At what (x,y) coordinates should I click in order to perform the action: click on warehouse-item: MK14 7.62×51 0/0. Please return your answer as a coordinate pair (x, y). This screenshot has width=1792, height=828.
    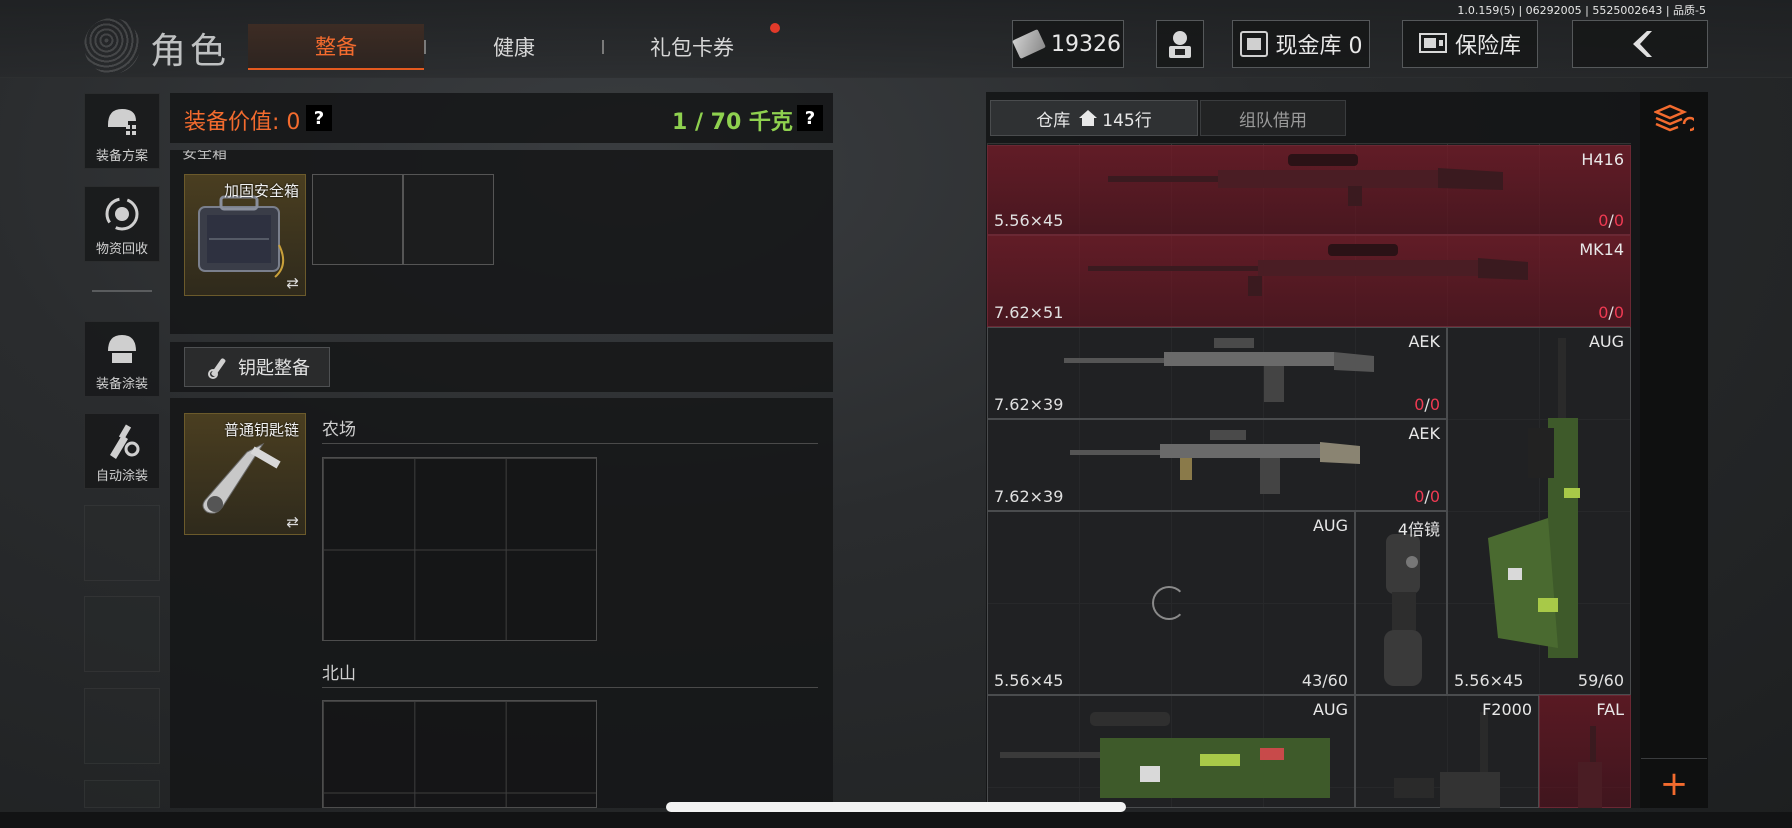
    Looking at the image, I should click on (1309, 281).